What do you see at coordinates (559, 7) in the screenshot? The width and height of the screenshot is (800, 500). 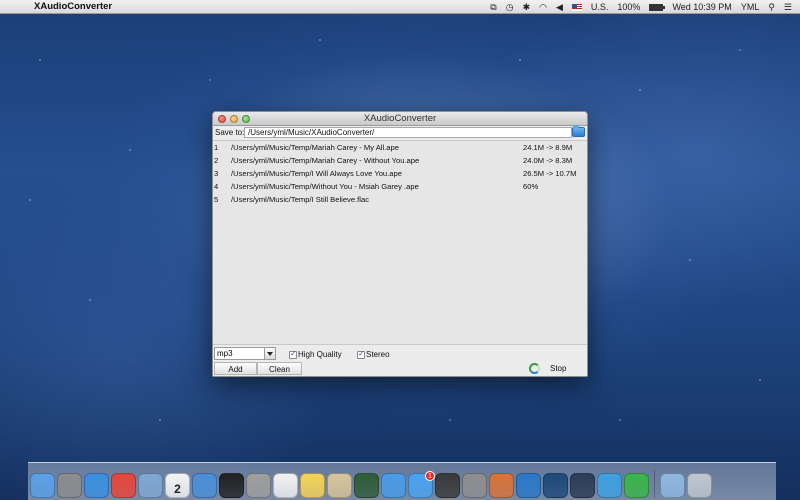 I see `volume-icon: ◀` at bounding box center [559, 7].